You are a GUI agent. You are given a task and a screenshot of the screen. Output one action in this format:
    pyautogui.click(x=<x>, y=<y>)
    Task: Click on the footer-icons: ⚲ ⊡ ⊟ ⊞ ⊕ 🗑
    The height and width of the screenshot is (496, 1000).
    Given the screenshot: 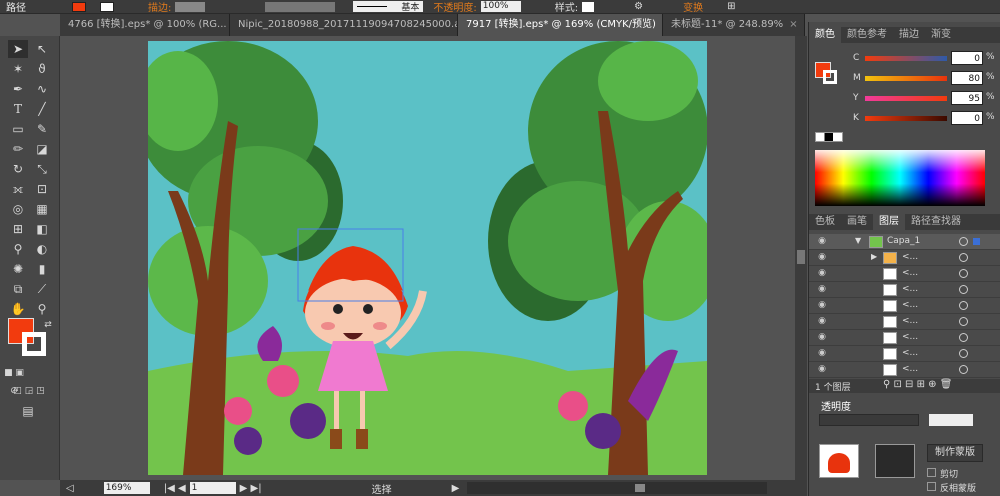 What is the action you would take?
    pyautogui.click(x=917, y=384)
    